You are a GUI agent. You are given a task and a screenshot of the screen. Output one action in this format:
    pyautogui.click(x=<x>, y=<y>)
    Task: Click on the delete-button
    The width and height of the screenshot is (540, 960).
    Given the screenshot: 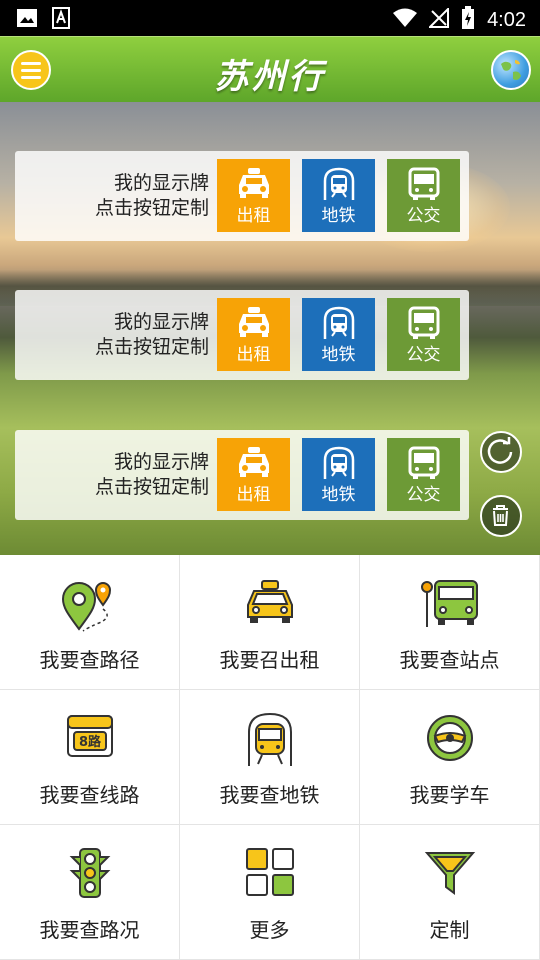 What is the action you would take?
    pyautogui.click(x=501, y=516)
    